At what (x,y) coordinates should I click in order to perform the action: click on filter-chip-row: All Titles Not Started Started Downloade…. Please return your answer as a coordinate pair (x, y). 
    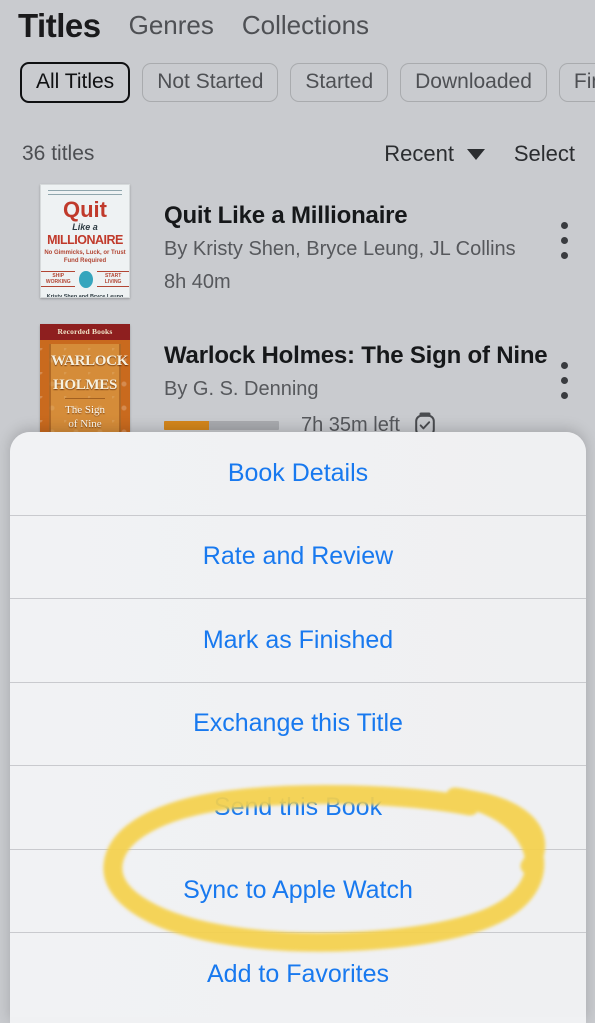
    Looking at the image, I should click on (307, 83).